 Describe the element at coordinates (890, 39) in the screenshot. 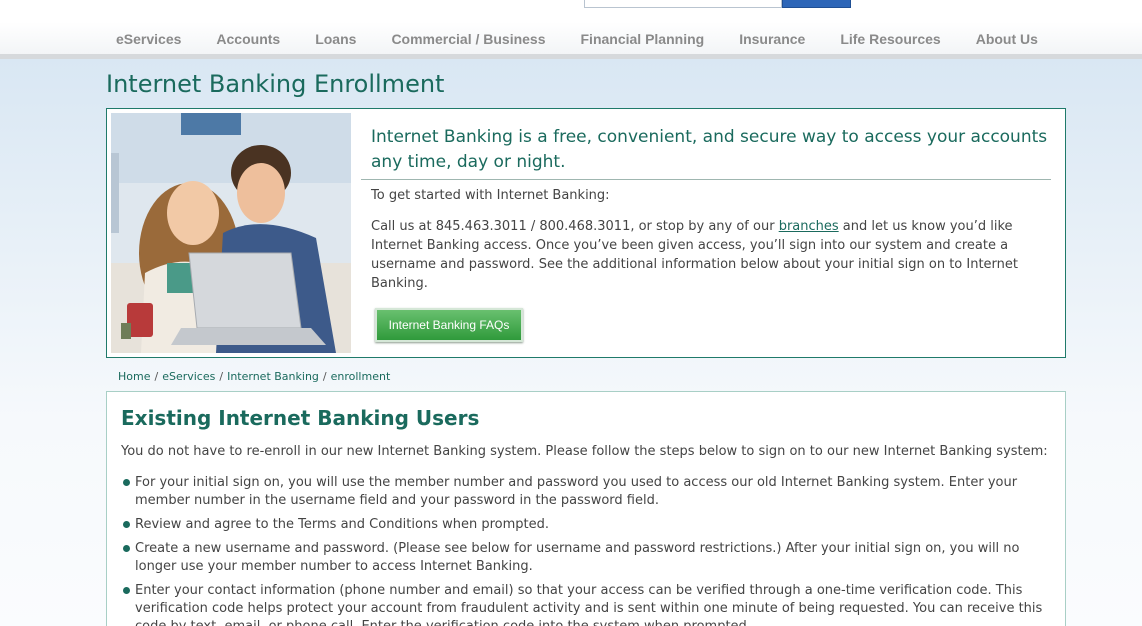

I see `nav-item-life-resources: Life Resources` at that location.